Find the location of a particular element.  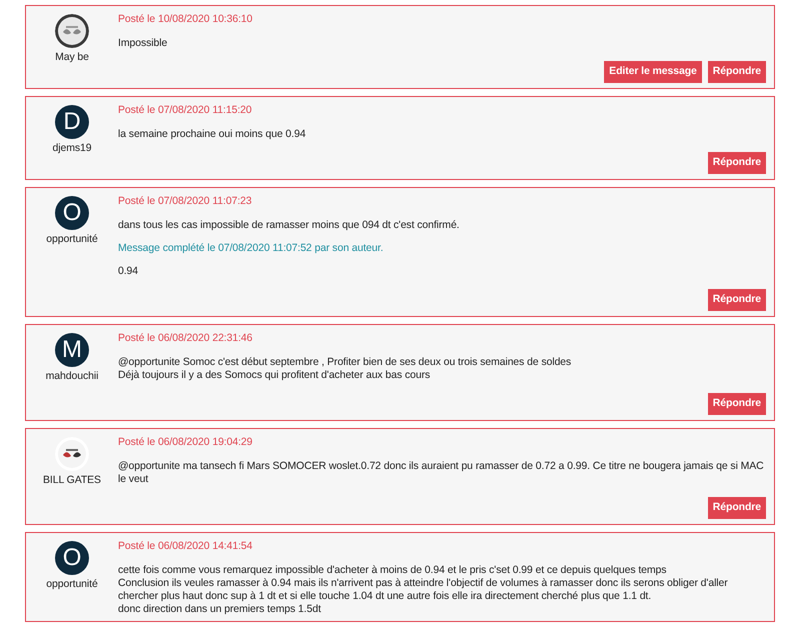

edit-note: Message complété le 07/08/2020 11:07:52 par son auteur. is located at coordinates (251, 248).